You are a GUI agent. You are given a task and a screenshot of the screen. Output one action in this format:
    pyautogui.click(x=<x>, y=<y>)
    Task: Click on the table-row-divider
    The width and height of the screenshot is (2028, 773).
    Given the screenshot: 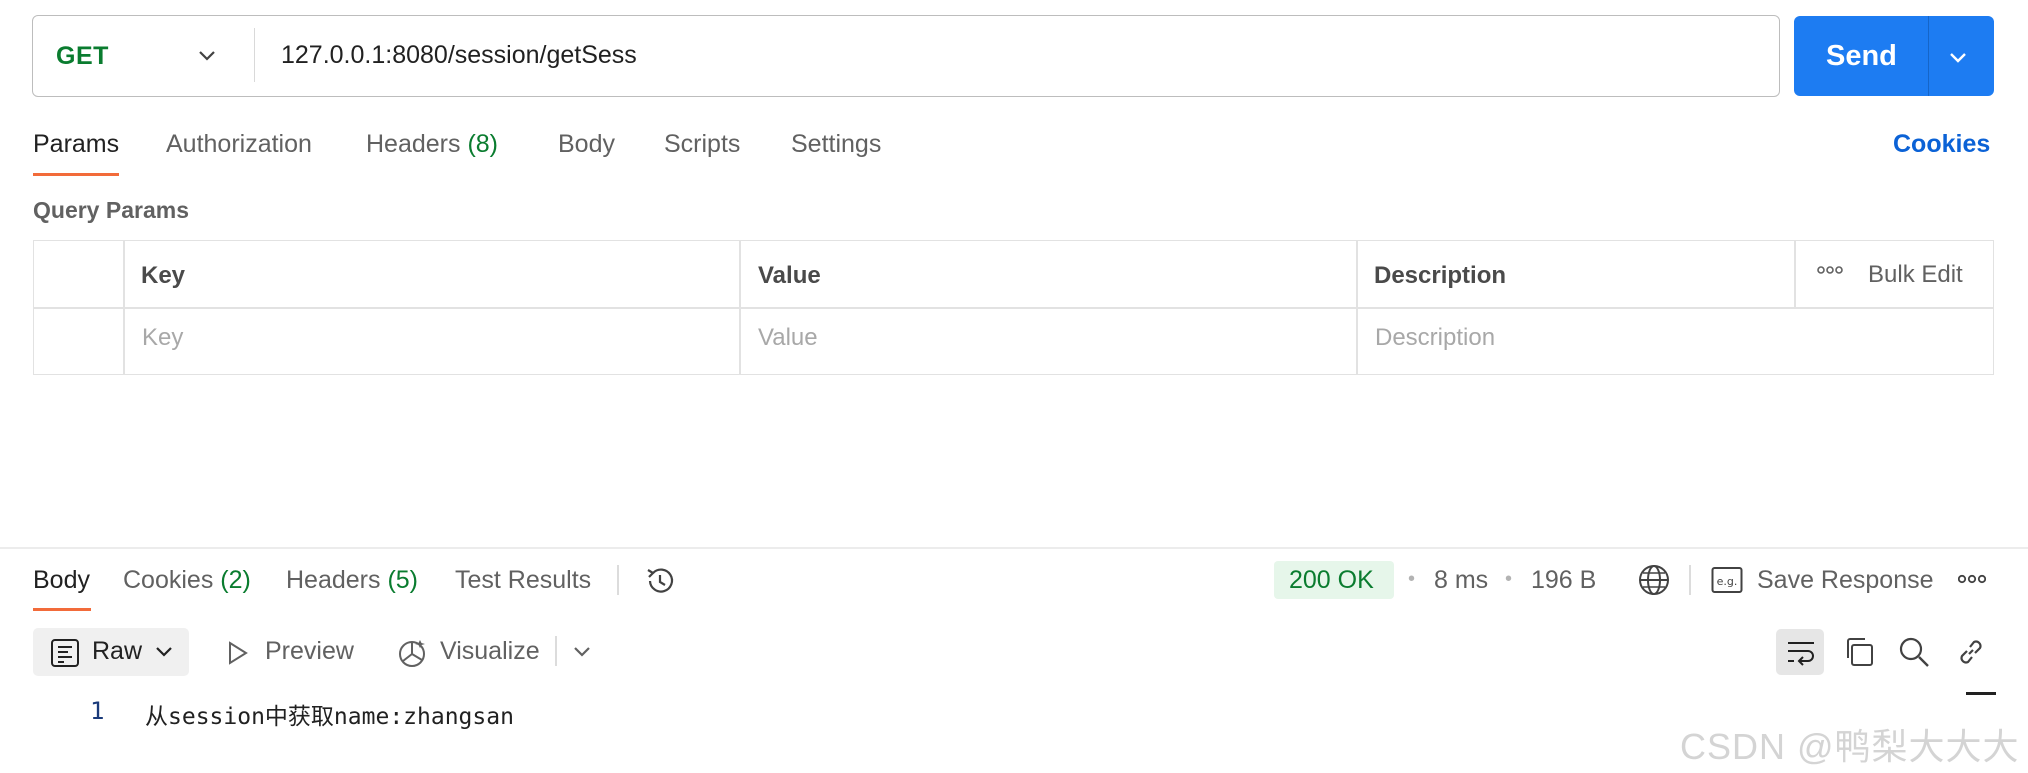 What is the action you would take?
    pyautogui.click(x=1013, y=308)
    